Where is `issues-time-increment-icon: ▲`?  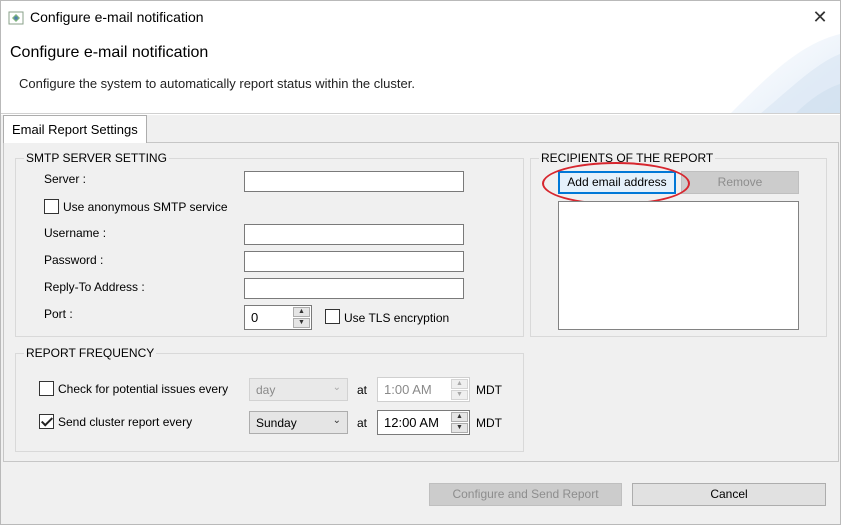 issues-time-increment-icon: ▲ is located at coordinates (459, 384).